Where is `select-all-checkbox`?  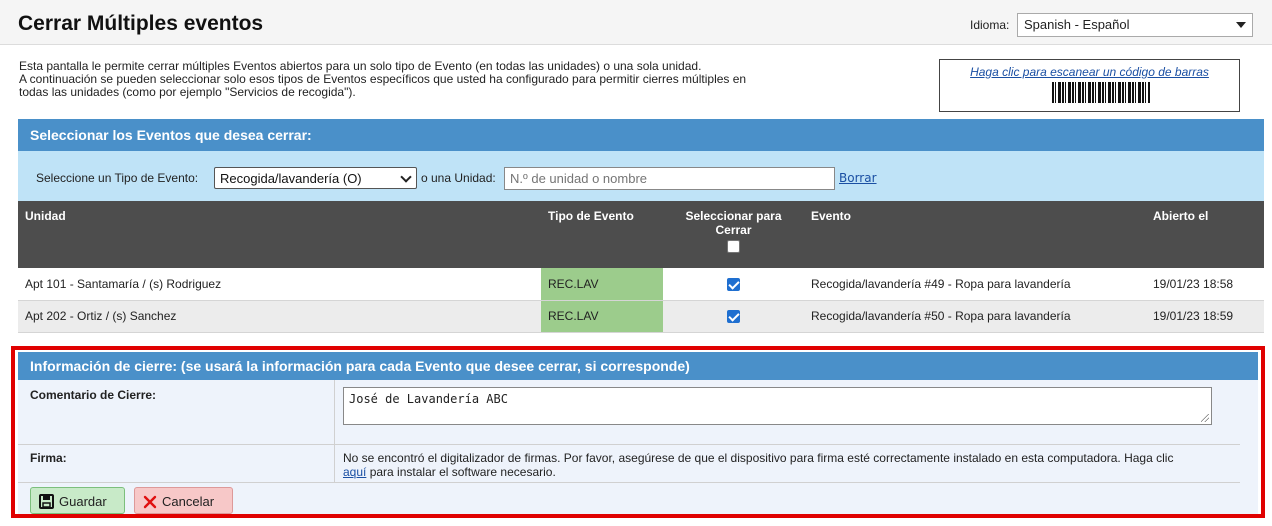
select-all-checkbox is located at coordinates (733, 246).